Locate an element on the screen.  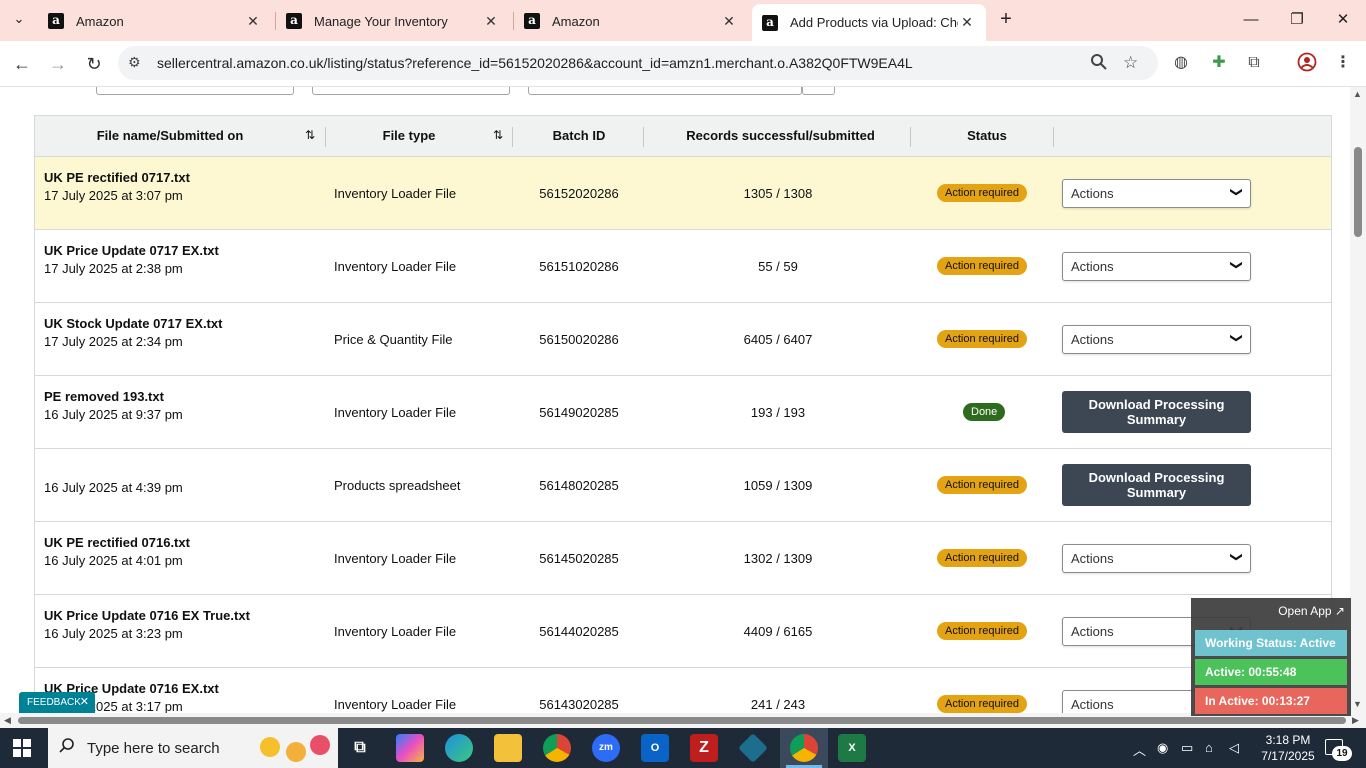
header-file-type: File type is located at coordinates (409, 135).